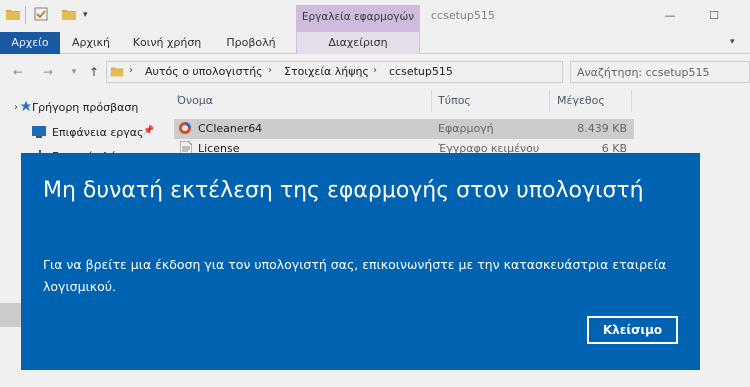 This screenshot has height=387, width=750. What do you see at coordinates (42, 15) in the screenshot?
I see `properties-icon` at bounding box center [42, 15].